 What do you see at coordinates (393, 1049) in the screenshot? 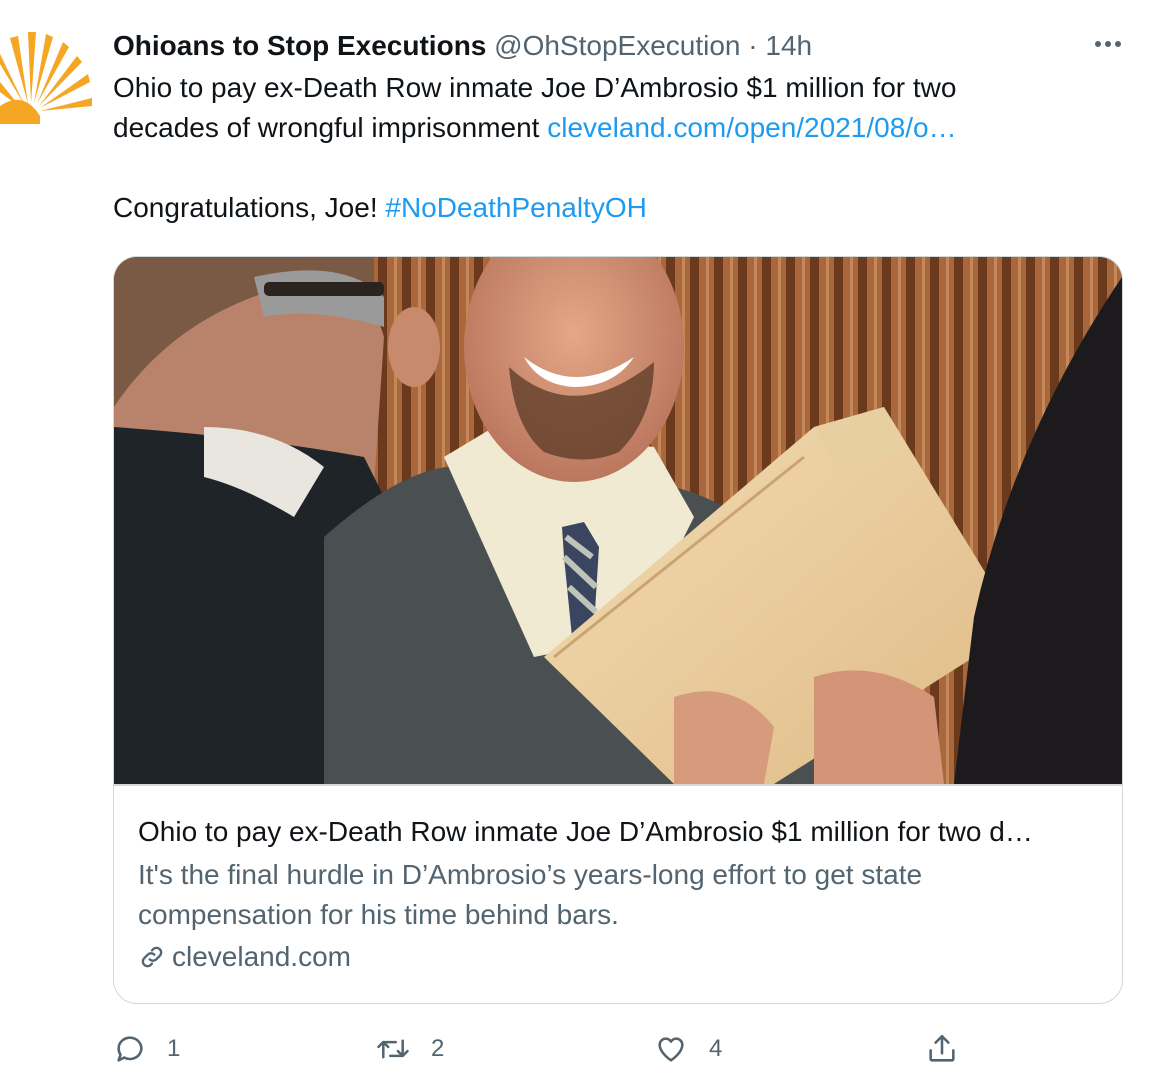
I see `retweet-icon` at bounding box center [393, 1049].